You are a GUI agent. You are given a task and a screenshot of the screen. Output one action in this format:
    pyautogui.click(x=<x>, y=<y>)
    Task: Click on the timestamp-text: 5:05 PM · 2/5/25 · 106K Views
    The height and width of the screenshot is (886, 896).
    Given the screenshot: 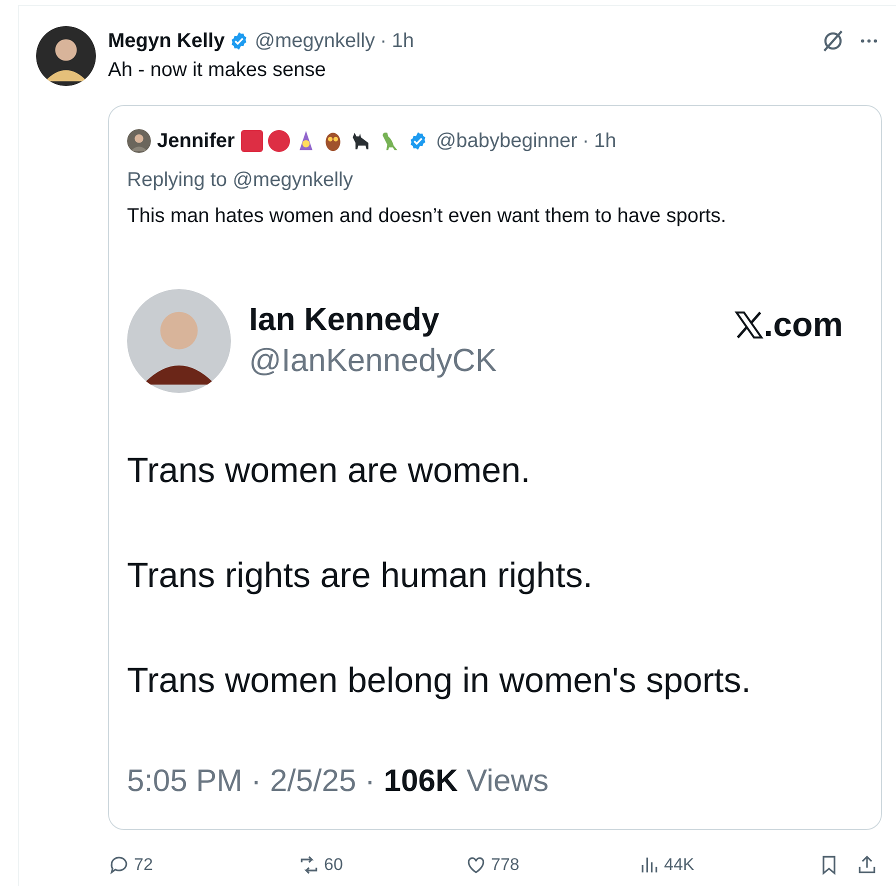 What is the action you would take?
    pyautogui.click(x=338, y=781)
    